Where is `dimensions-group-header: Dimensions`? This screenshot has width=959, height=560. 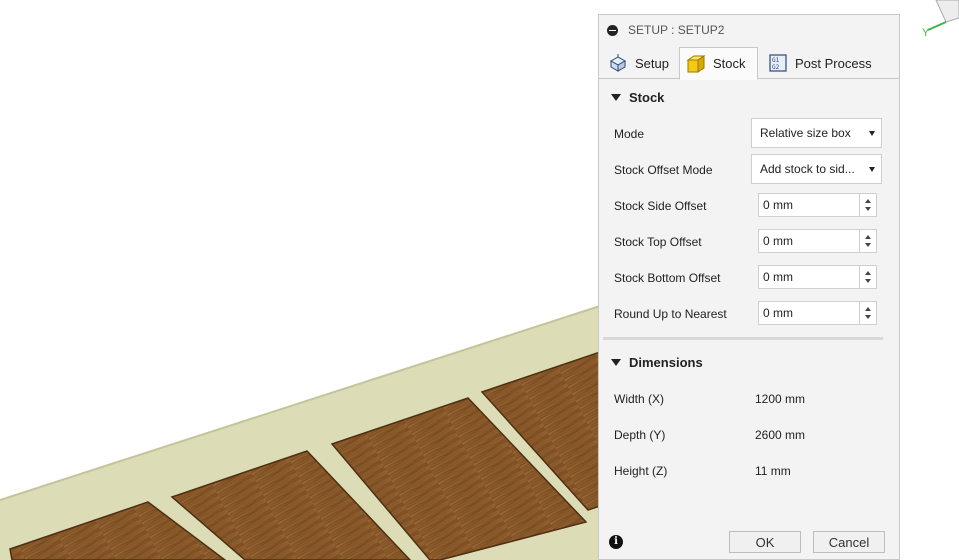
dimensions-group-header: Dimensions is located at coordinates (657, 362).